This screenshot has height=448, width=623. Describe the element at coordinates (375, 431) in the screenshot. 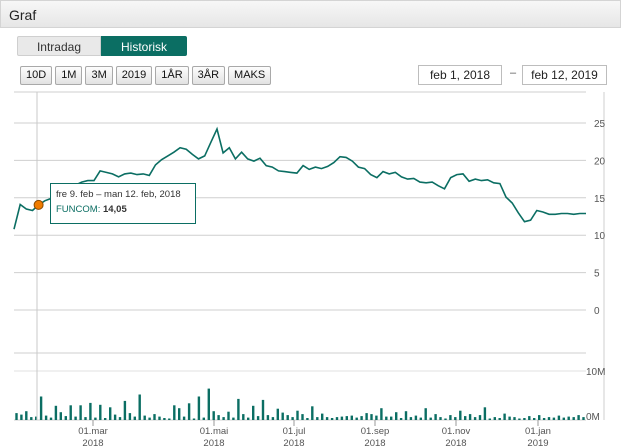

I see `date-tick-month: 01.sep` at that location.